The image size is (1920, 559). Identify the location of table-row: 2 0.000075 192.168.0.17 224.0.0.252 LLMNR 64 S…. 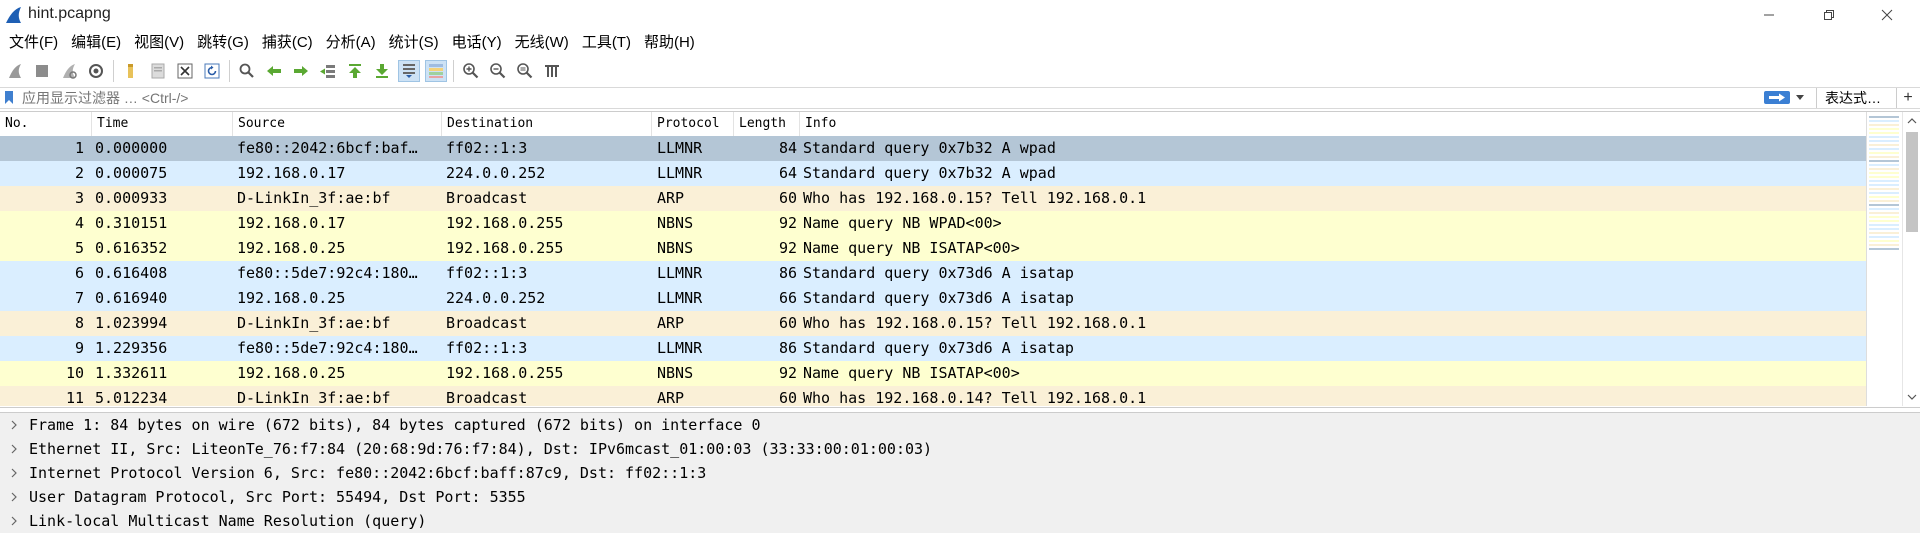
(933, 173).